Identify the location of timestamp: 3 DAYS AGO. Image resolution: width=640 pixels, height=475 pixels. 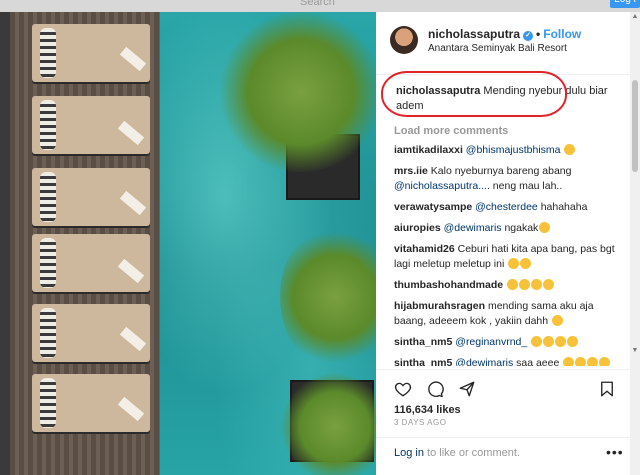
(420, 422).